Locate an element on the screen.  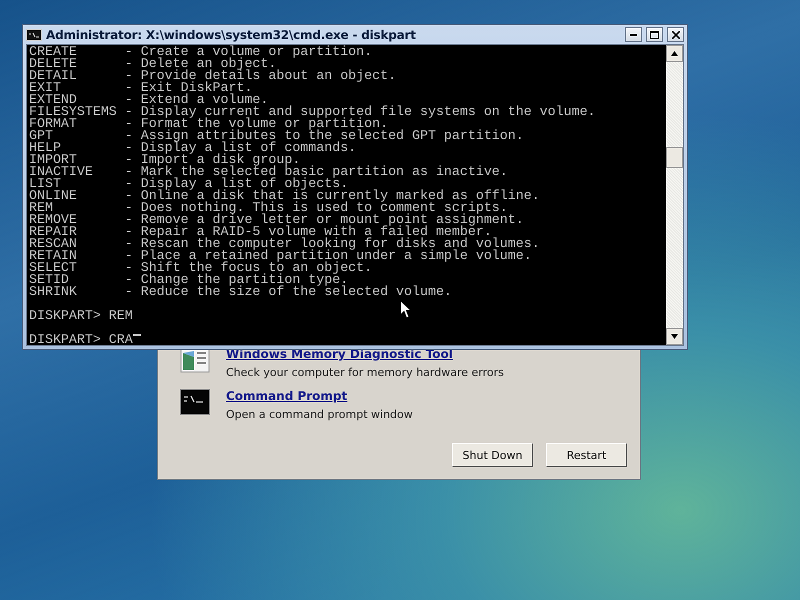
command-name: REM is located at coordinates (41, 208).